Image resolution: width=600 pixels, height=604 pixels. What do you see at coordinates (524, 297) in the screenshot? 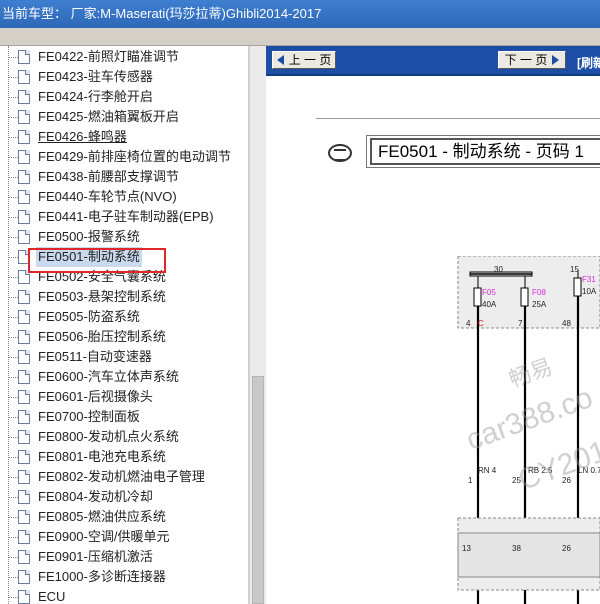
I see `fuse-f08` at bounding box center [524, 297].